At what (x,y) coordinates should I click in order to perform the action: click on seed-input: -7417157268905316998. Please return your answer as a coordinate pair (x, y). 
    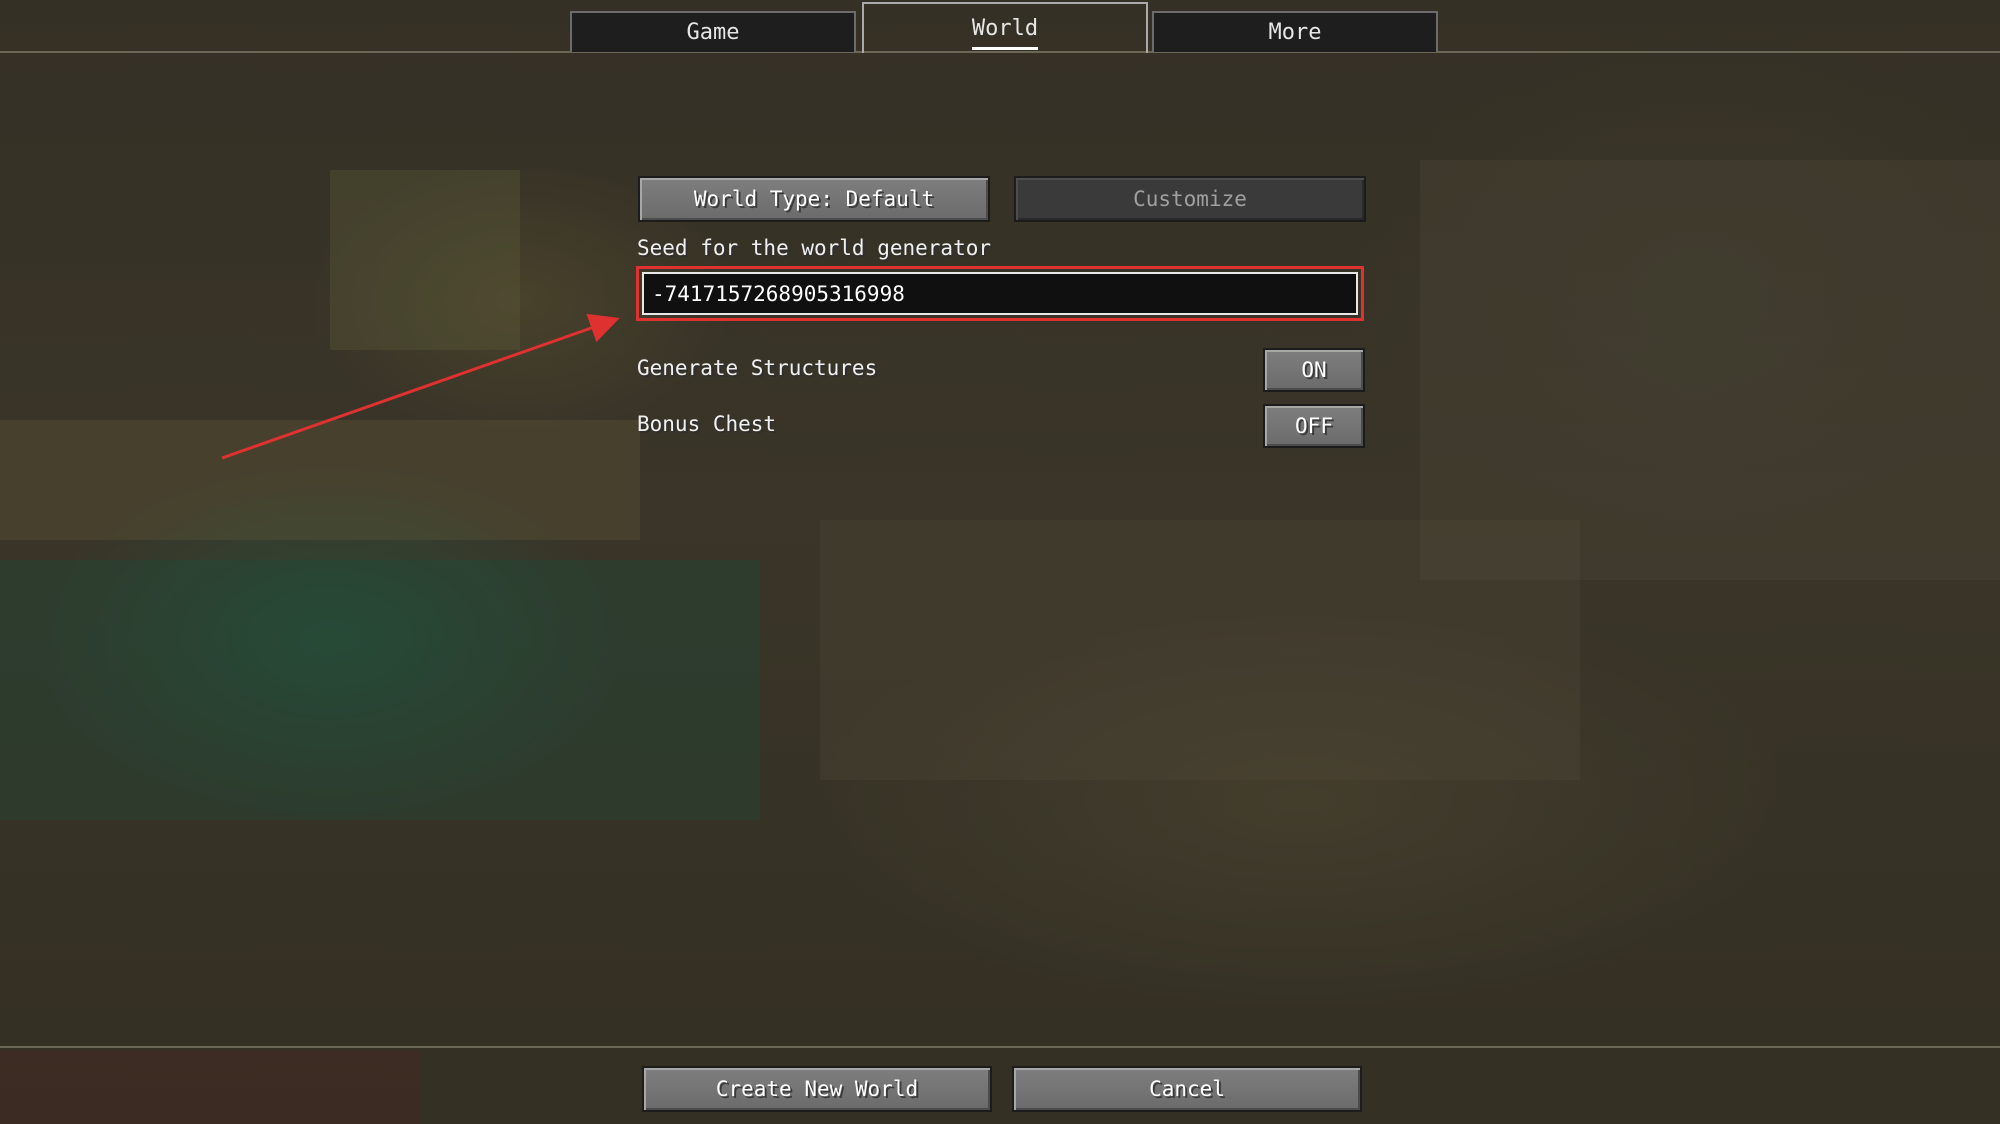
    Looking at the image, I should click on (1000, 293).